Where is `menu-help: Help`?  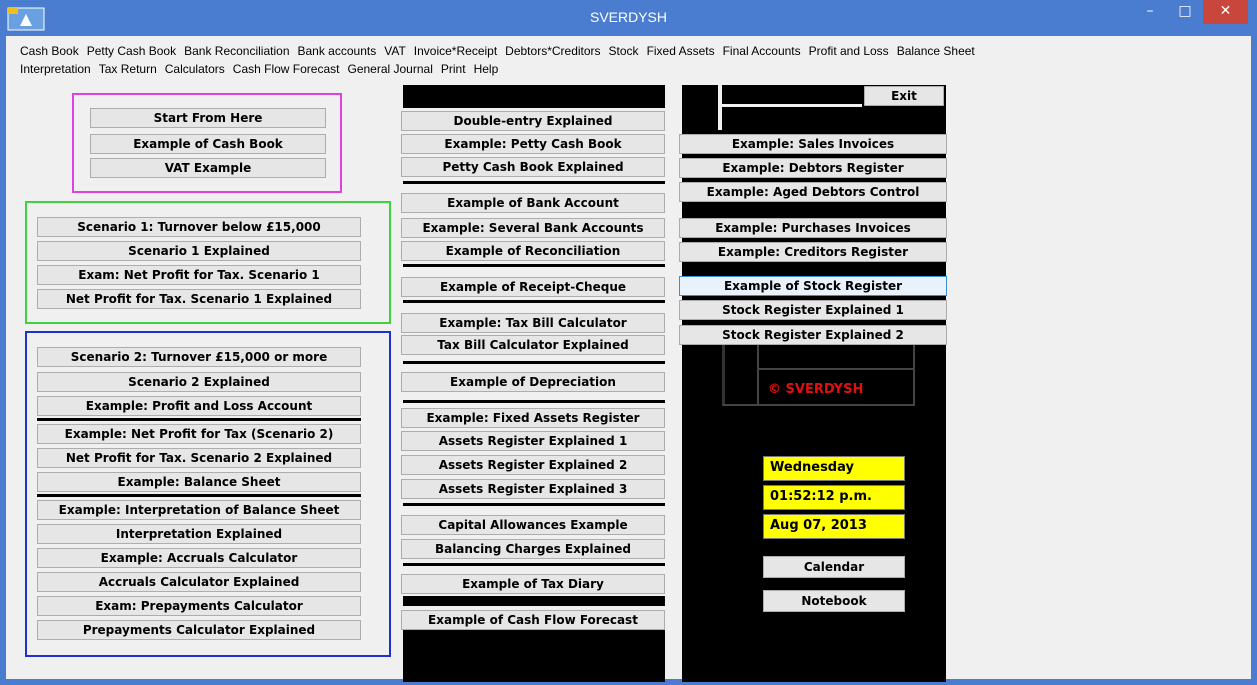
menu-help: Help is located at coordinates (486, 69).